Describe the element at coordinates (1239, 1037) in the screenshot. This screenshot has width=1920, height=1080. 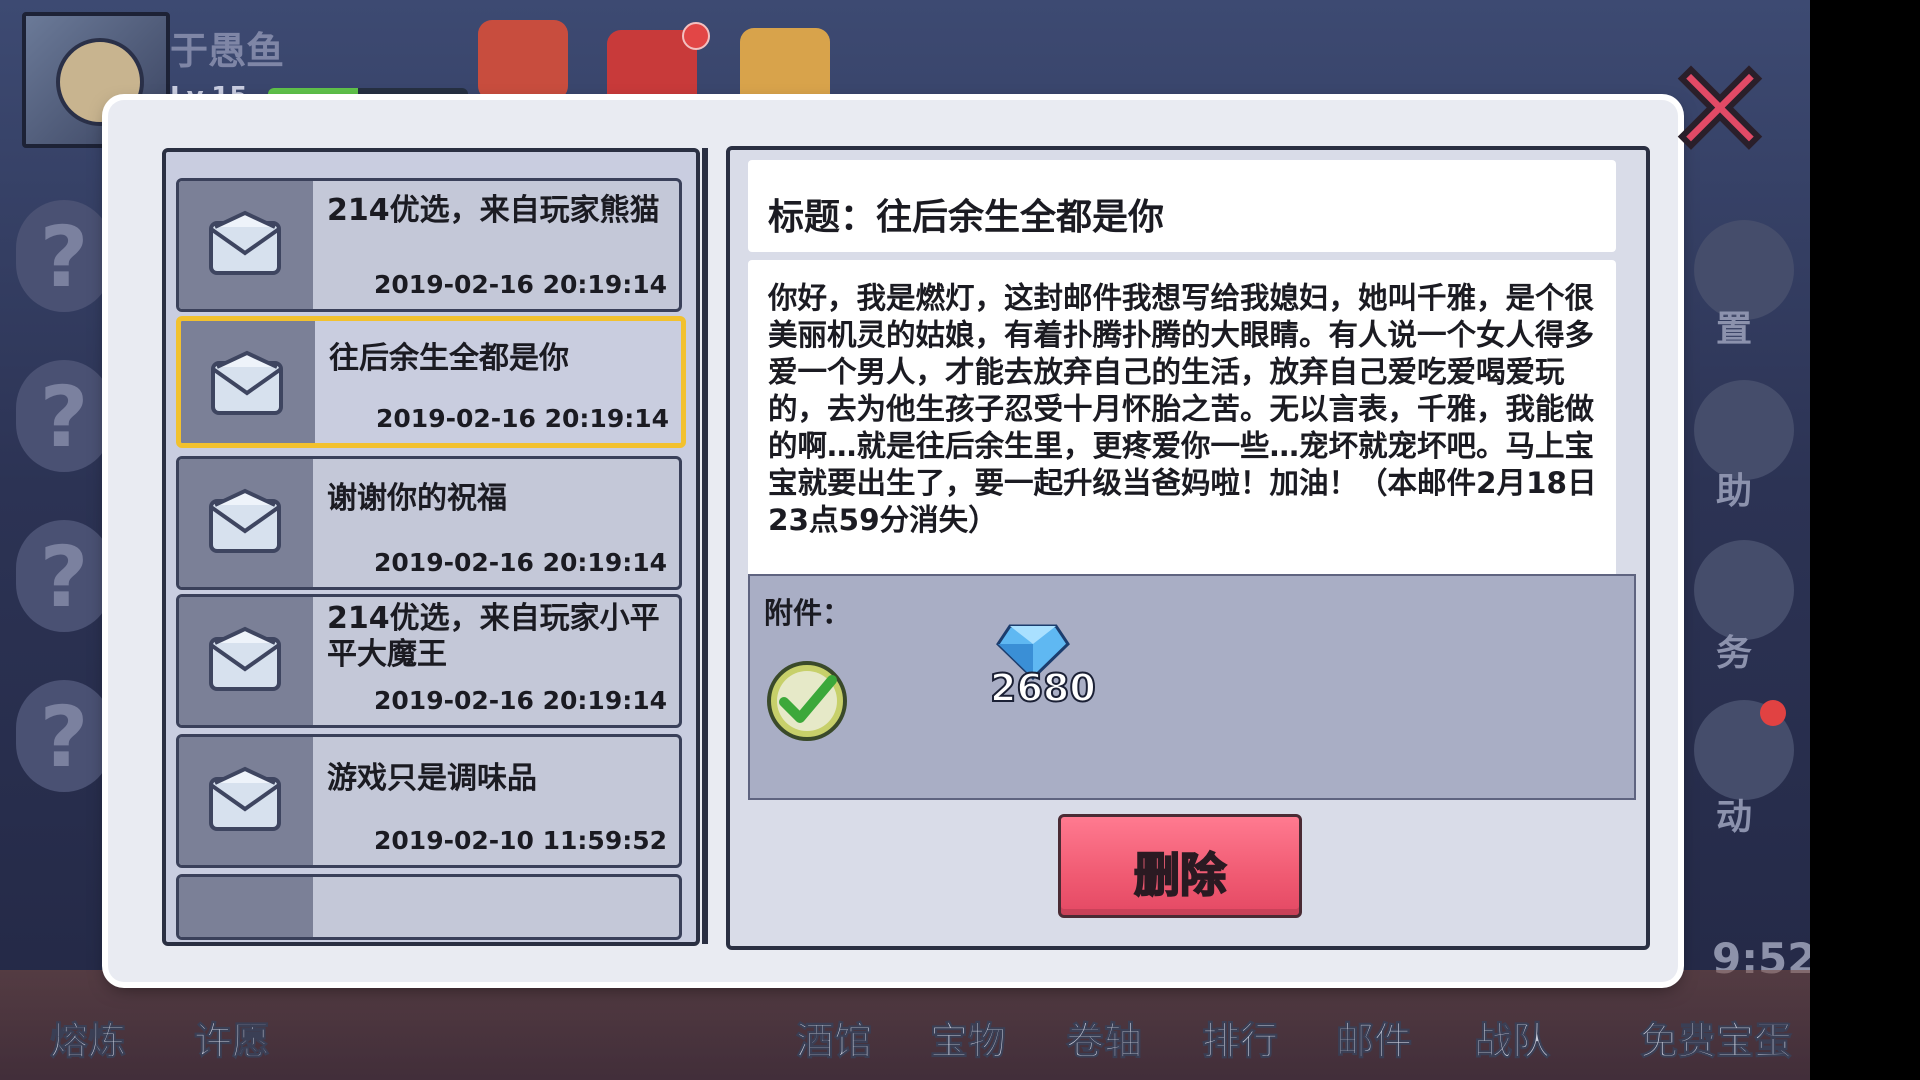
I see `bottom-menu-rank: 排行` at that location.